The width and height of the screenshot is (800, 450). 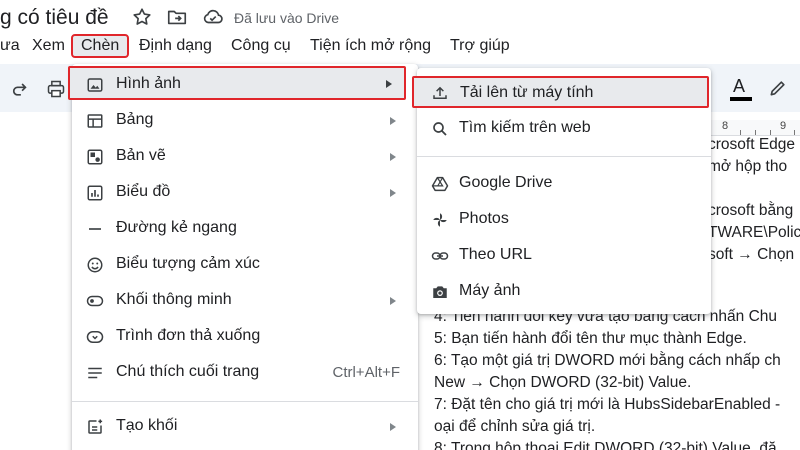 I want to click on submenu-item-label: Google Drive, so click(x=506, y=182).